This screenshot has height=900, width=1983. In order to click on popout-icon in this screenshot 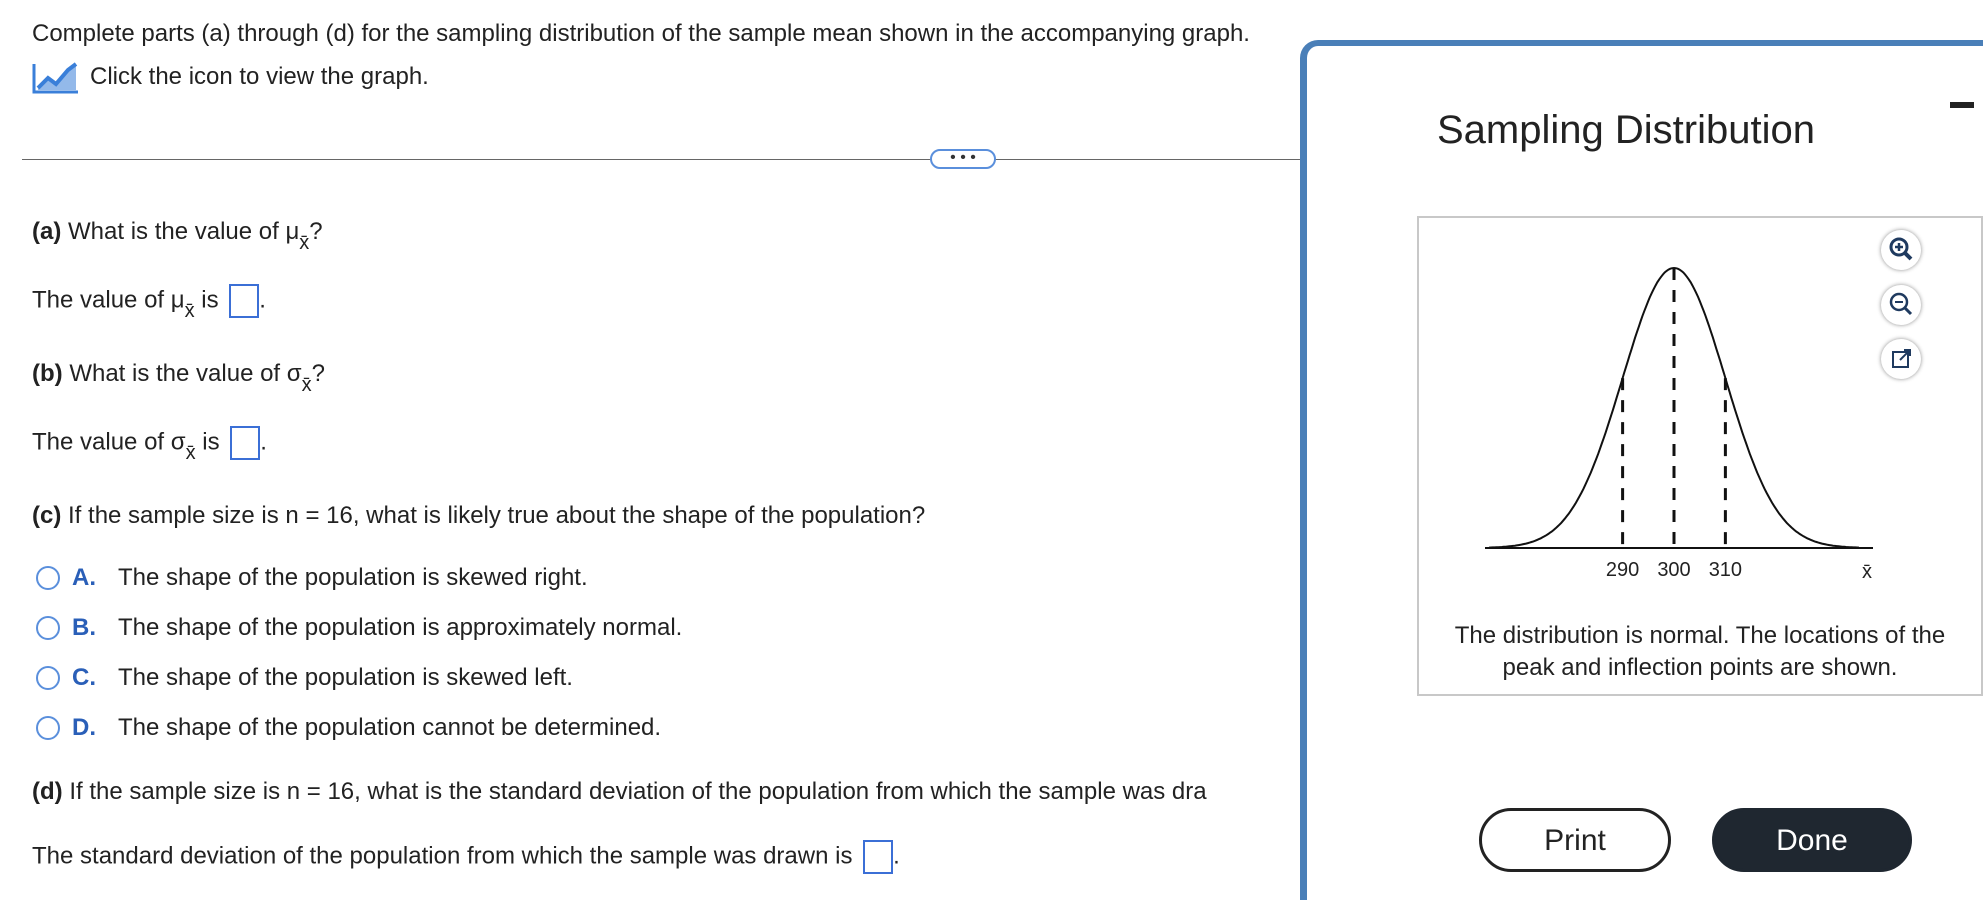, I will do `click(1901, 359)`.